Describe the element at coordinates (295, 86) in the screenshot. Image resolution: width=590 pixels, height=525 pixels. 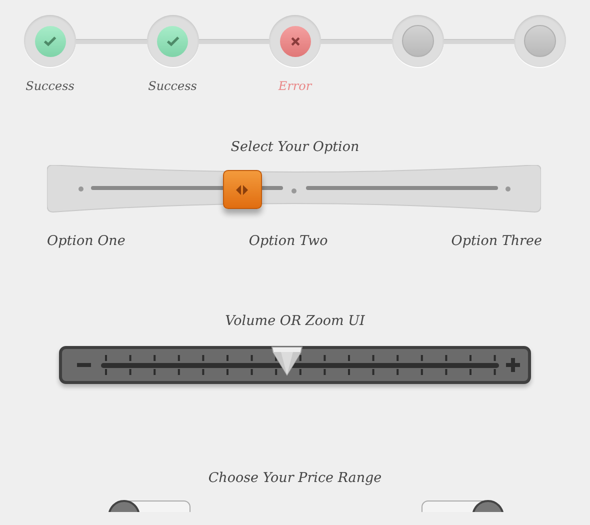
I see `step-label: Error` at that location.